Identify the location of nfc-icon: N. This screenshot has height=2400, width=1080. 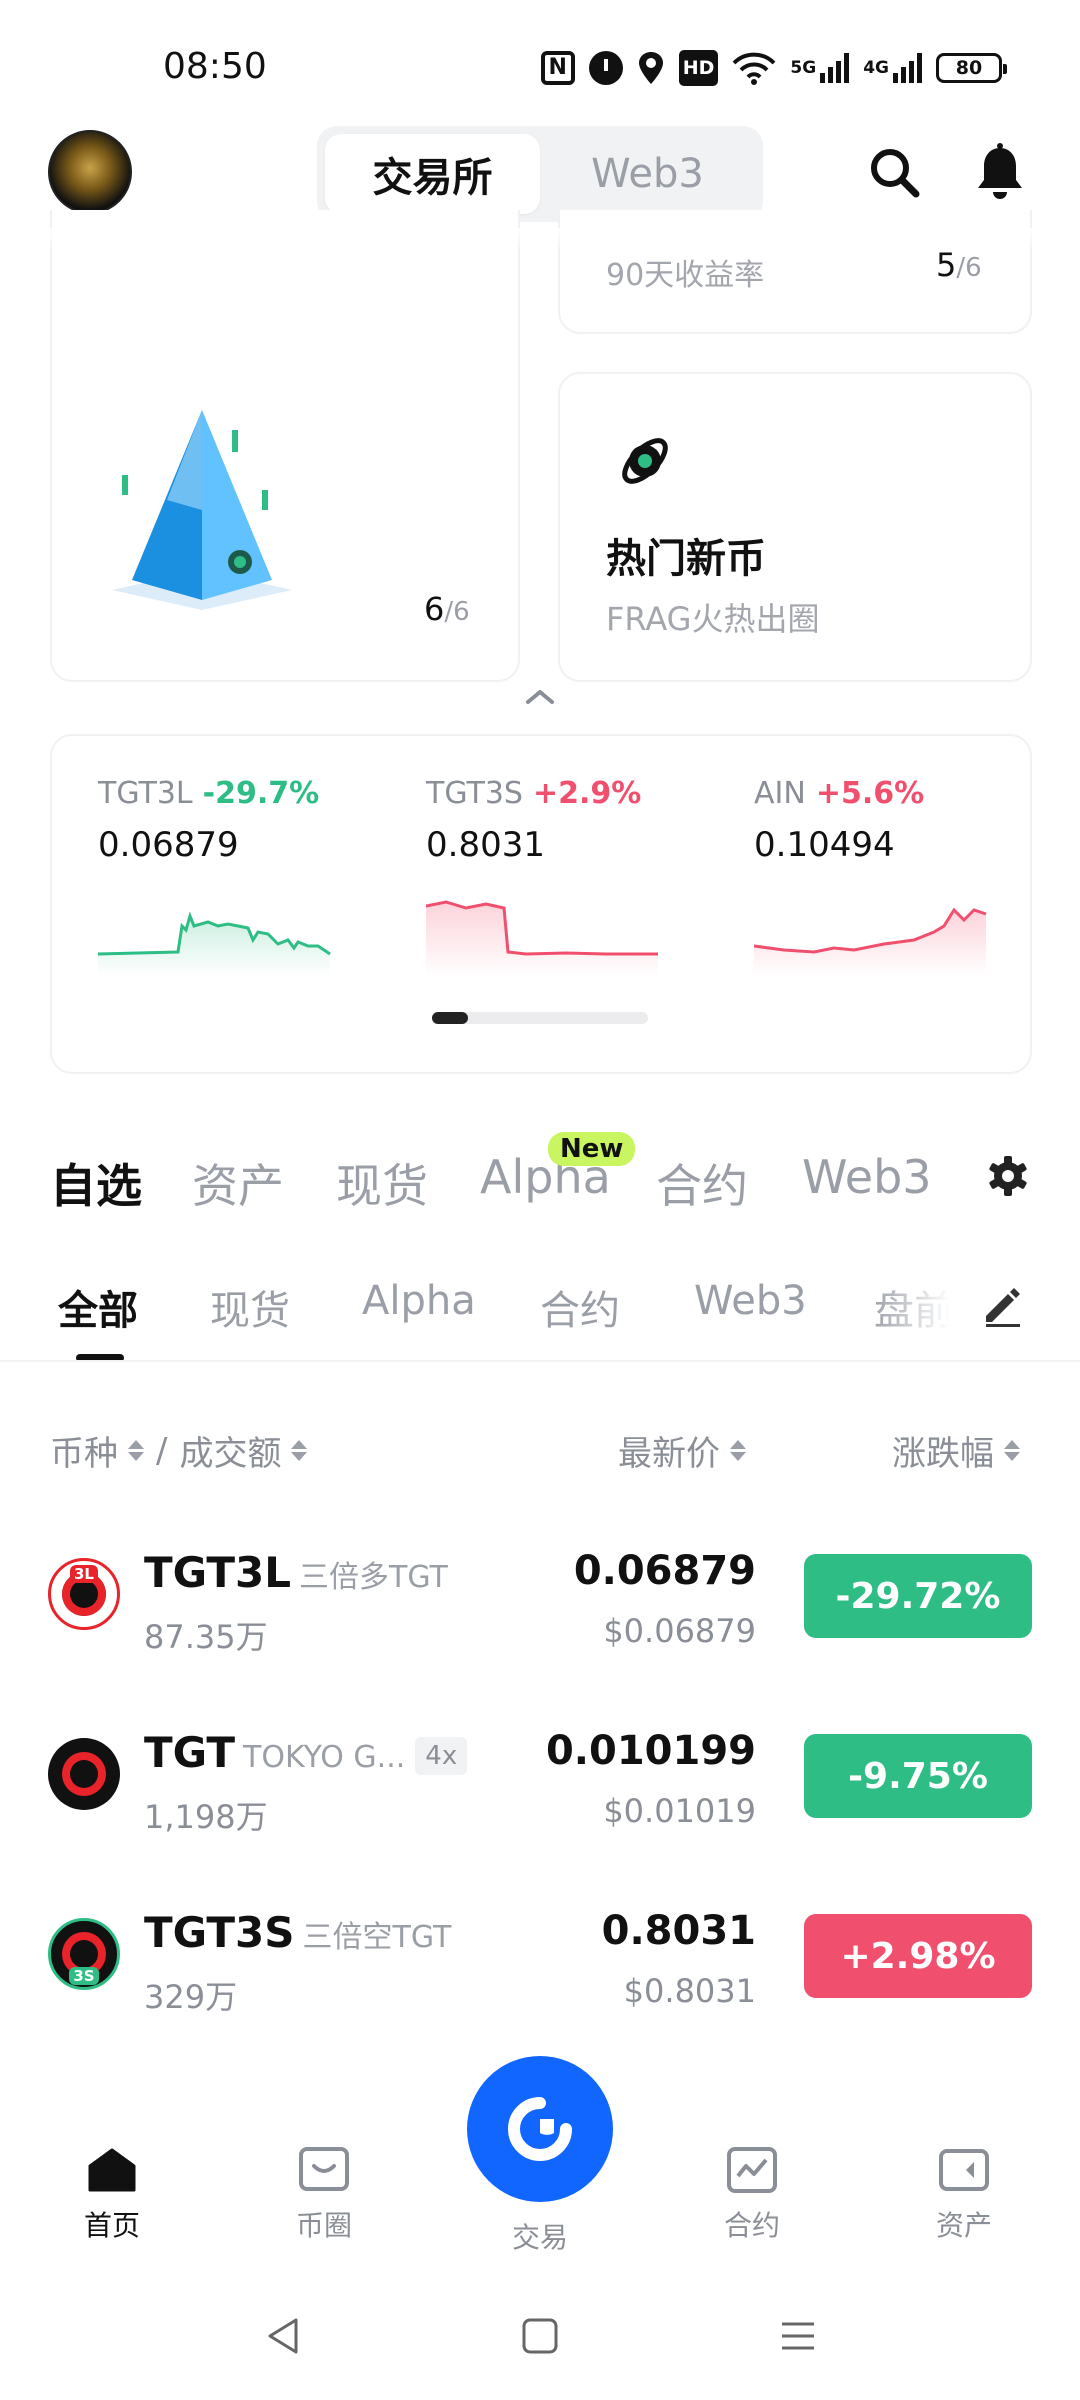
(557, 68).